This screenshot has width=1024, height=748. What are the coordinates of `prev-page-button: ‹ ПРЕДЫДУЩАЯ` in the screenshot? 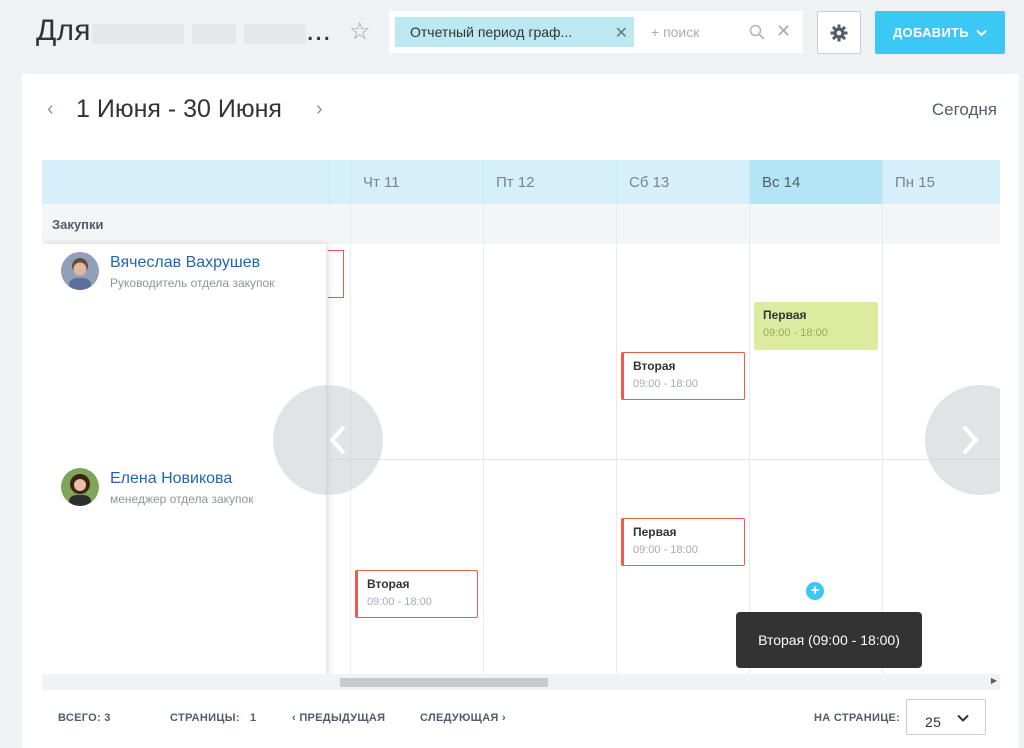 It's located at (338, 718).